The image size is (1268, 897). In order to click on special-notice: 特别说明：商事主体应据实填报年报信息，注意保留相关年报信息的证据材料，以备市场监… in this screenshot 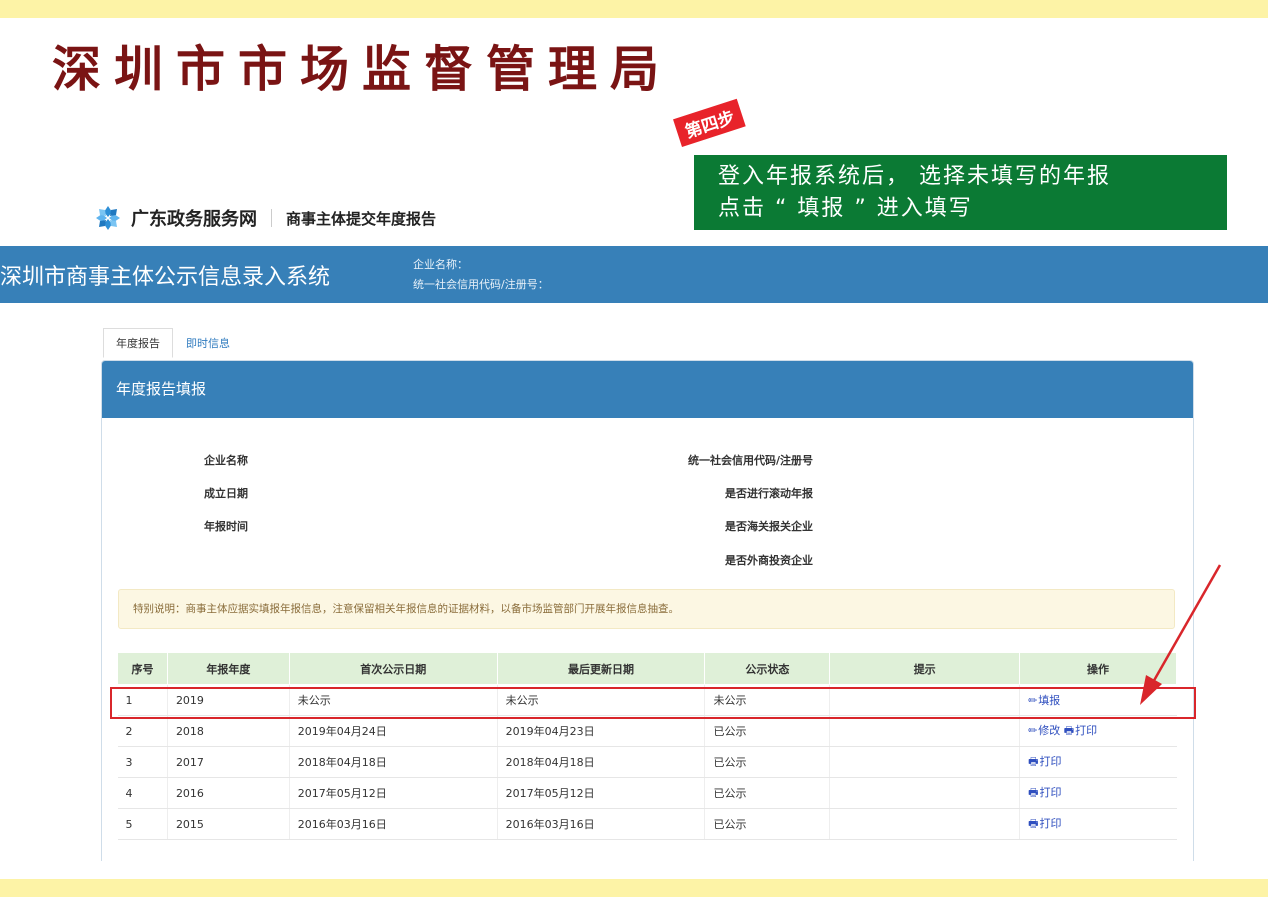, I will do `click(646, 609)`.